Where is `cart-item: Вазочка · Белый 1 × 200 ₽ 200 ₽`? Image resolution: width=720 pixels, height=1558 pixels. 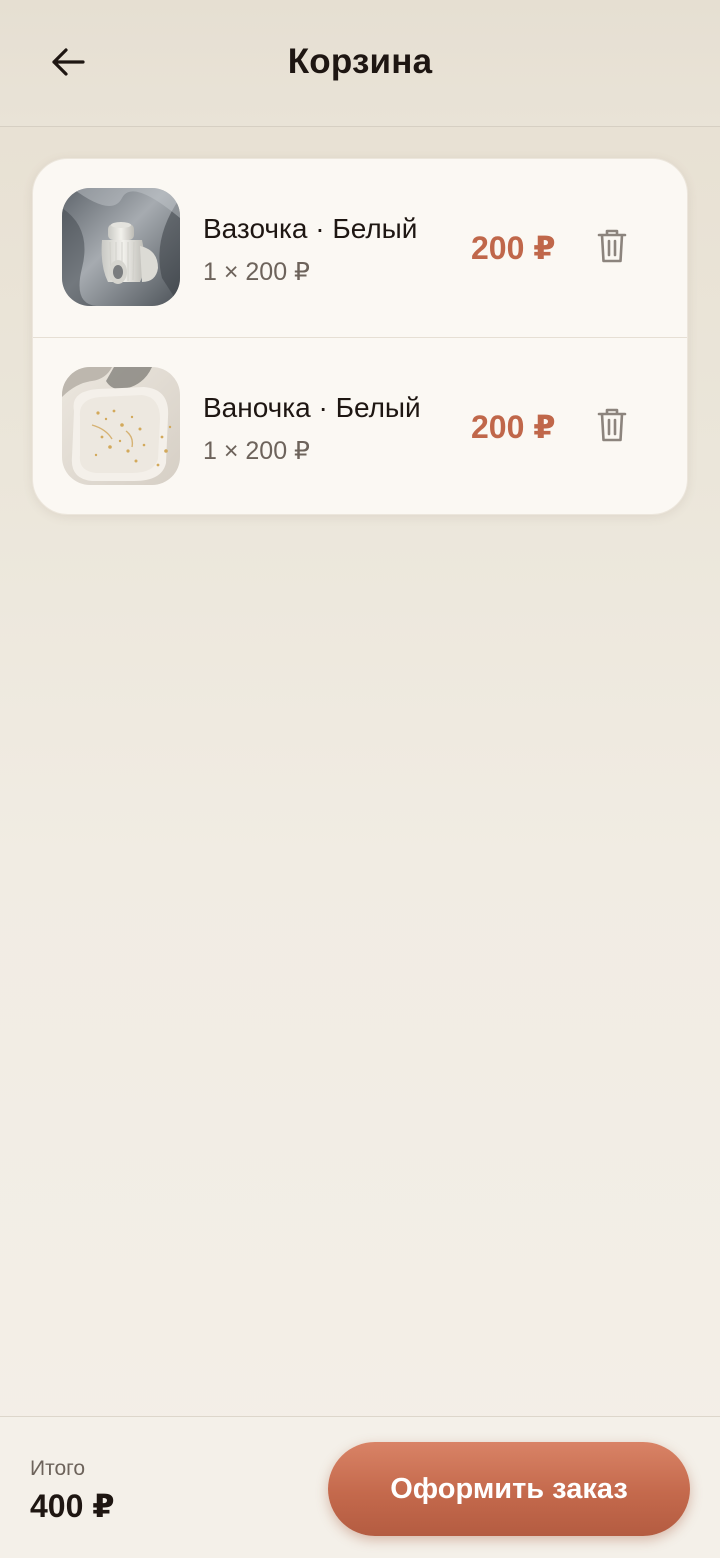
cart-item: Вазочка · Белый 1 × 200 ₽ 200 ₽ is located at coordinates (360, 248).